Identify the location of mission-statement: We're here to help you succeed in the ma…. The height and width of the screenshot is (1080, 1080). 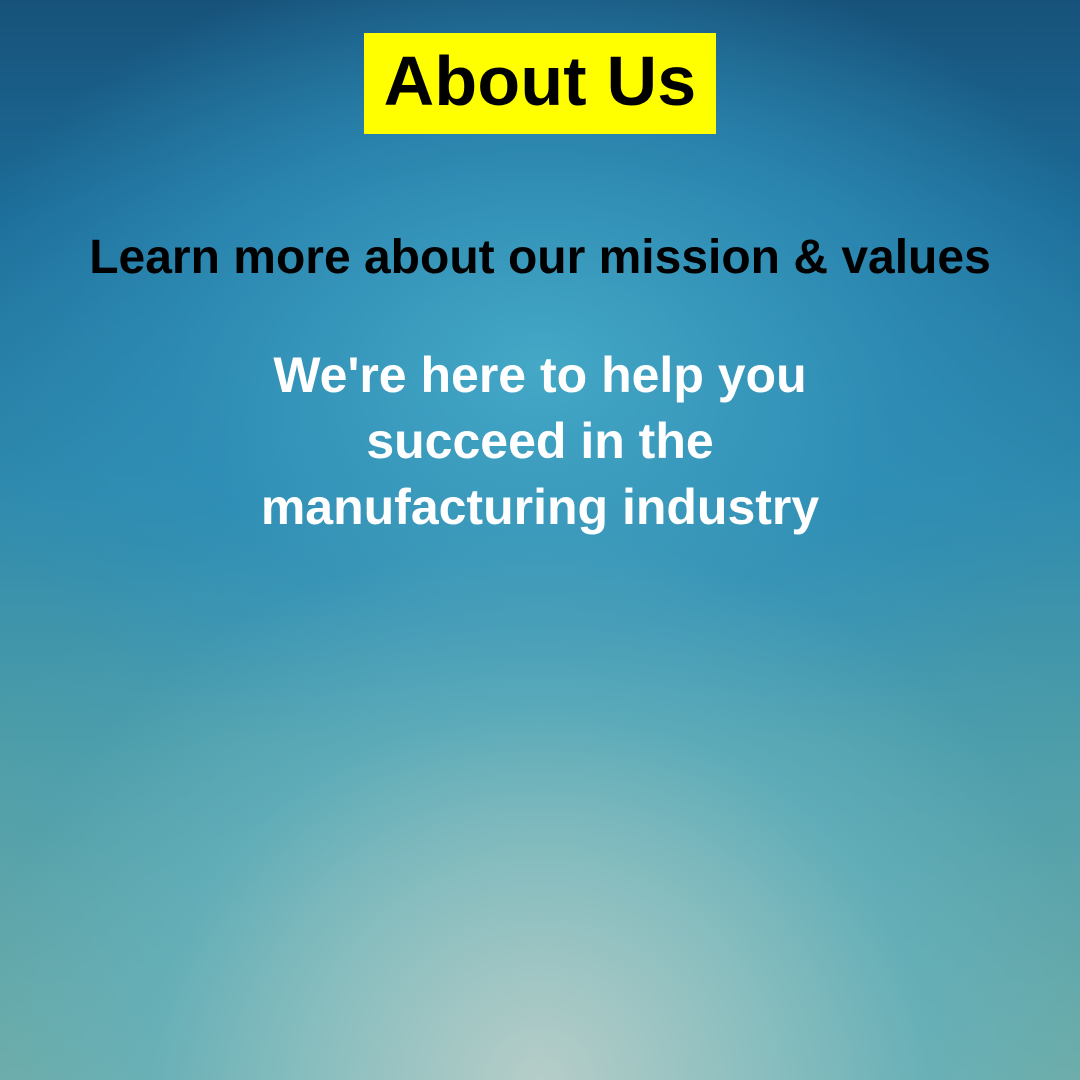
(540, 441).